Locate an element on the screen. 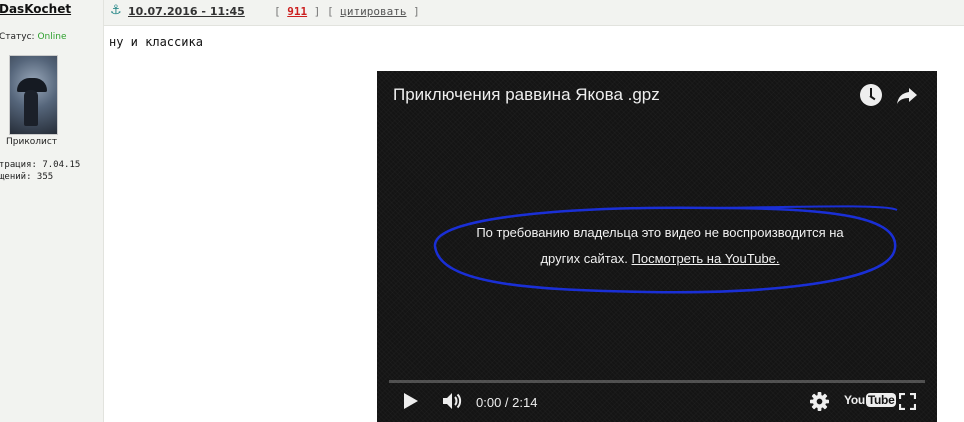 Image resolution: width=964 pixels, height=422 pixels. notice-line-2: других сайтах. Посмотреть на YouTube. is located at coordinates (660, 259).